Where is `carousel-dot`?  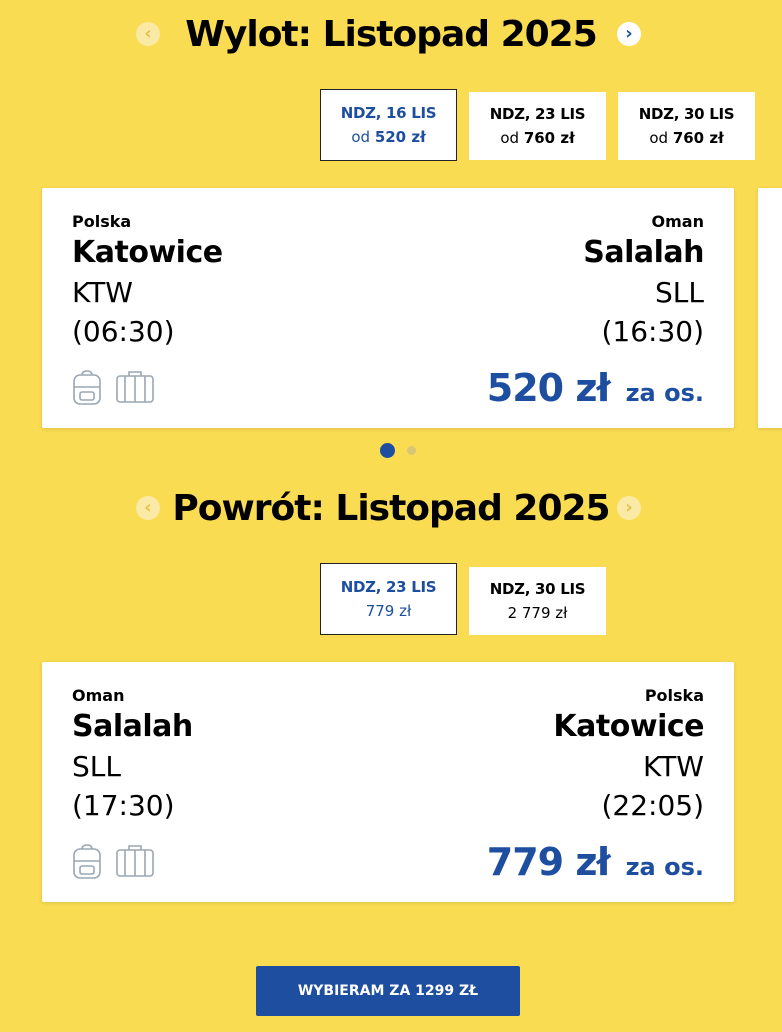 carousel-dot is located at coordinates (411, 450).